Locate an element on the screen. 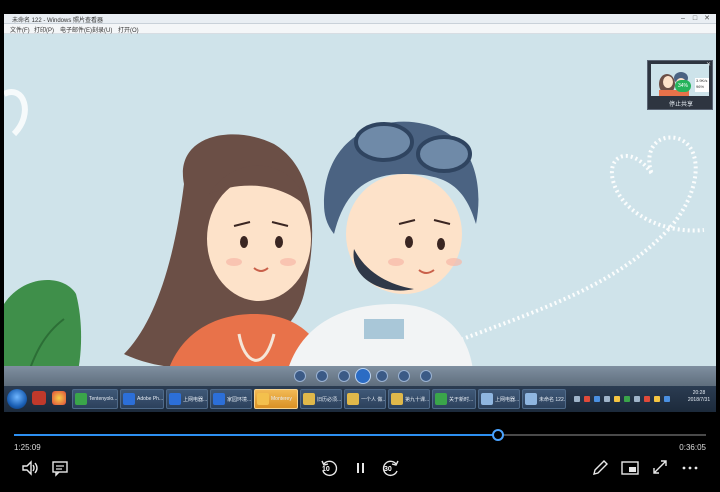 Image resolution: width=720 pixels, height=492 pixels. zoom-icon is located at coordinates (300, 376).